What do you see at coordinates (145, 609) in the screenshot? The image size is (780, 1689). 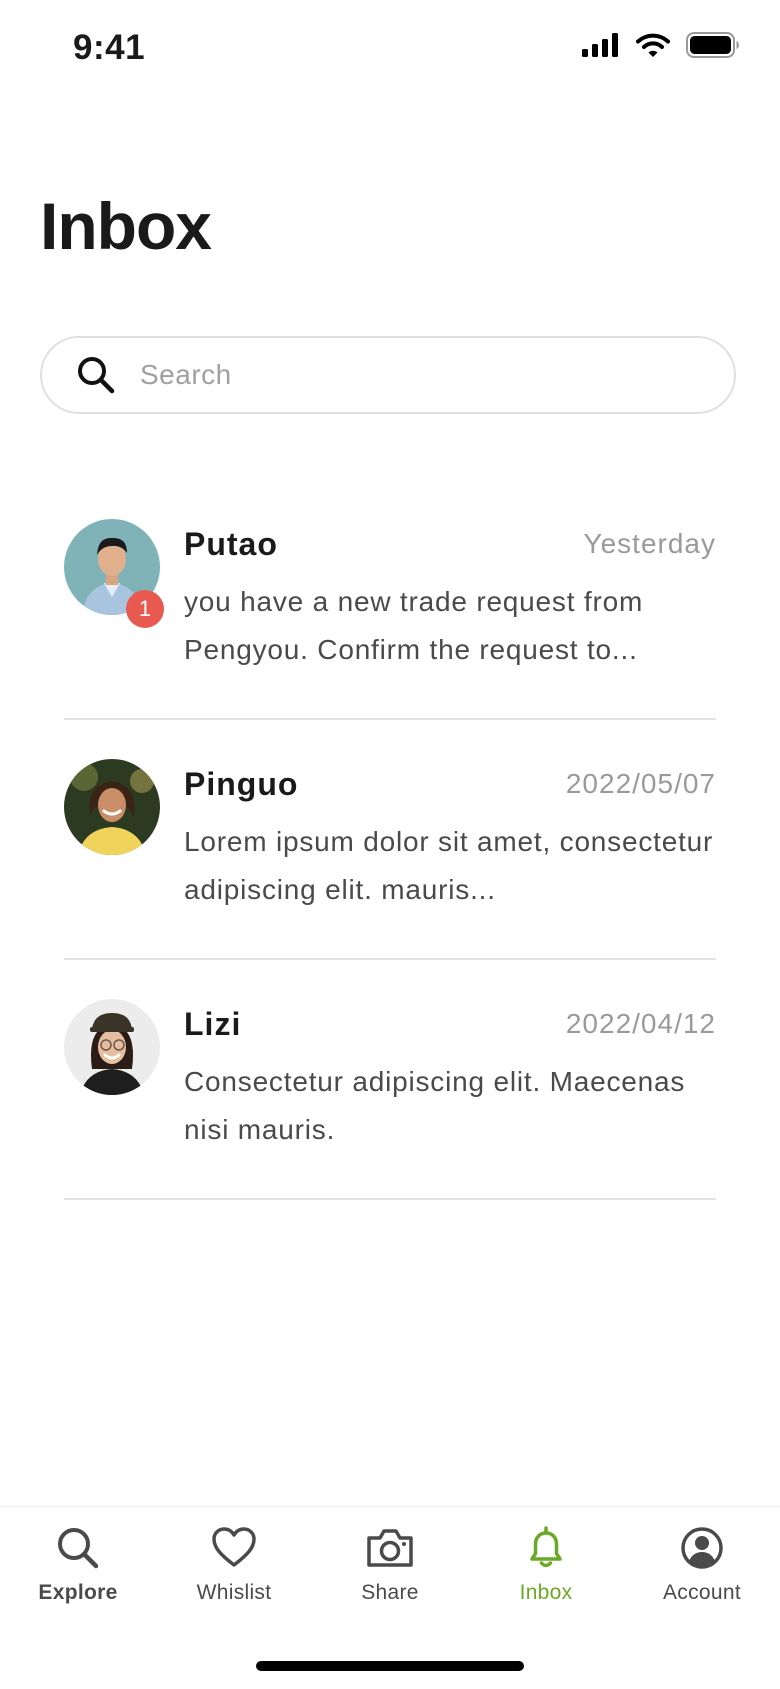 I see `unread-badge: 1` at bounding box center [145, 609].